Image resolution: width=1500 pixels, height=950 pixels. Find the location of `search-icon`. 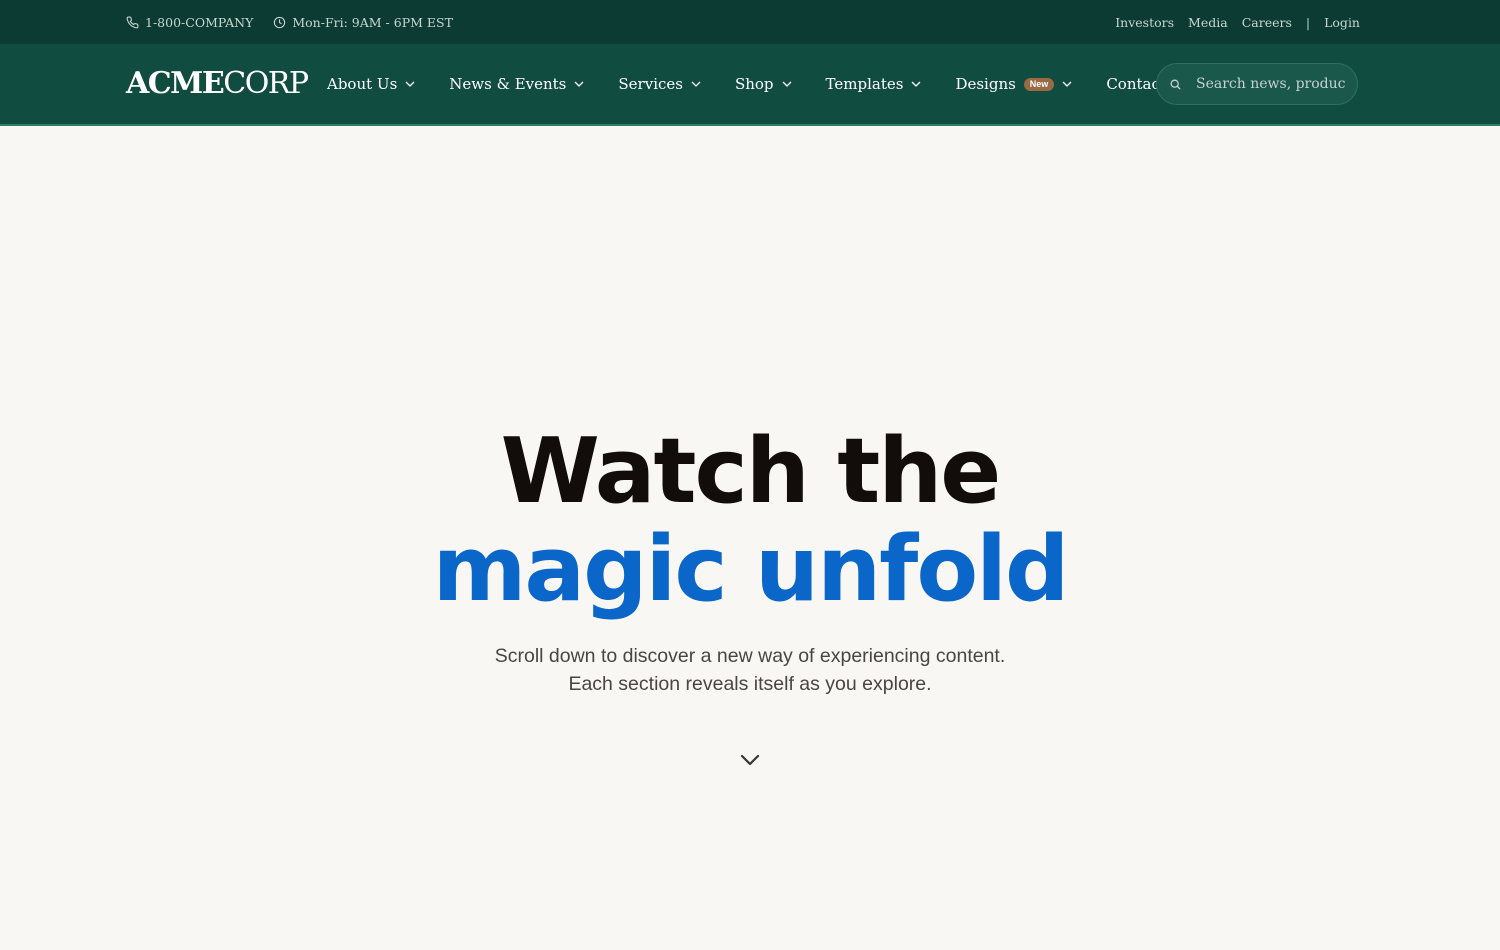

search-icon is located at coordinates (1175, 84).